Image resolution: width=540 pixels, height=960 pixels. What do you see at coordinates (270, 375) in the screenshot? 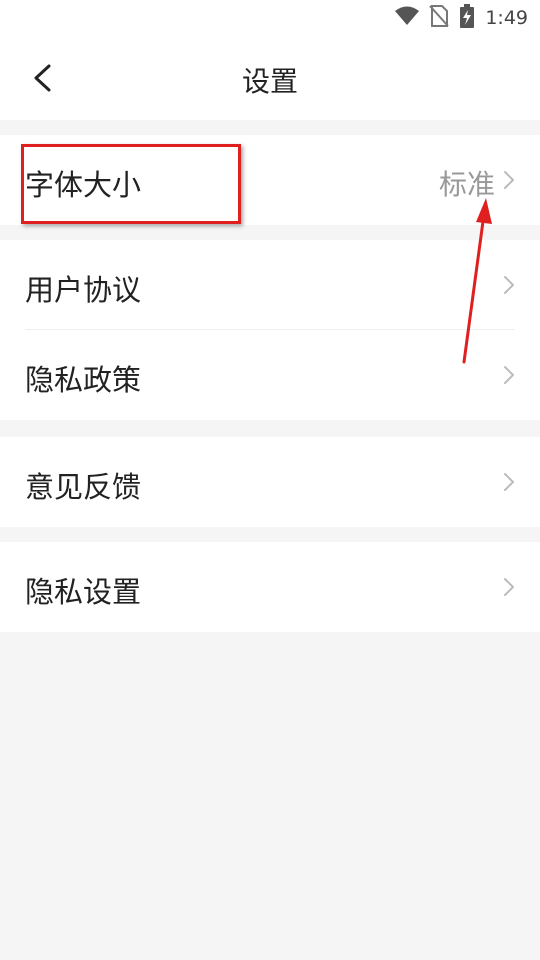
I see `privacy-policy-row: 隐私政策` at bounding box center [270, 375].